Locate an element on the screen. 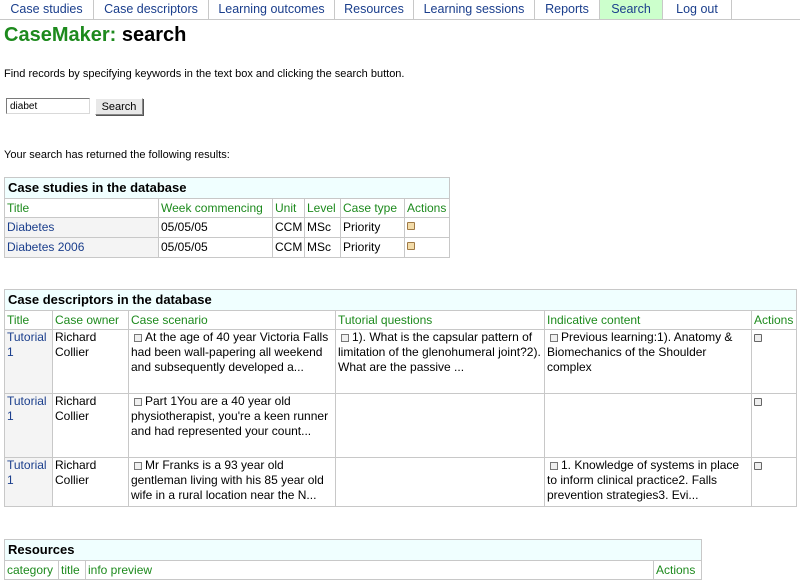 This screenshot has height=580, width=800. indicative-content-cell is located at coordinates (648, 425).